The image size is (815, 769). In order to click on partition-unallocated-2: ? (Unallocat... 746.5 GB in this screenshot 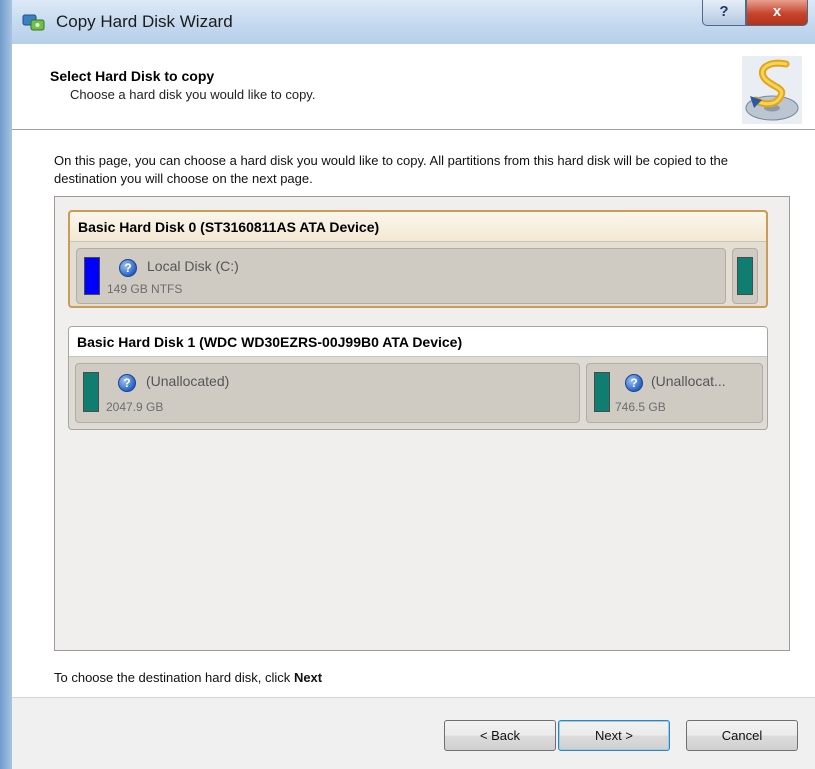, I will do `click(674, 393)`.